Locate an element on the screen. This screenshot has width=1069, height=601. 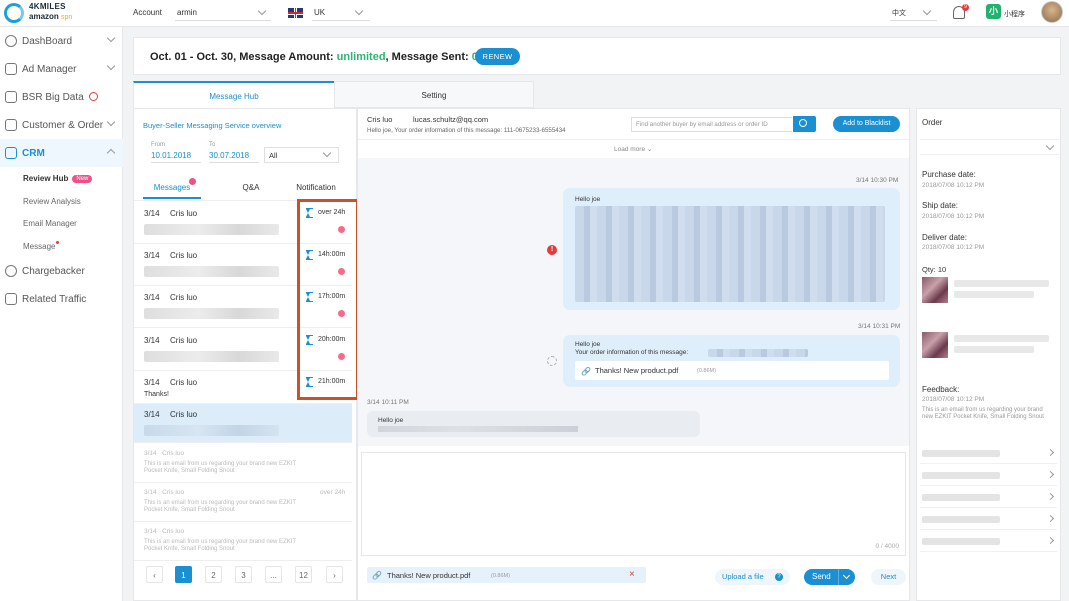
sidebar-item-label: Customer & Order is located at coordinates (63, 125).